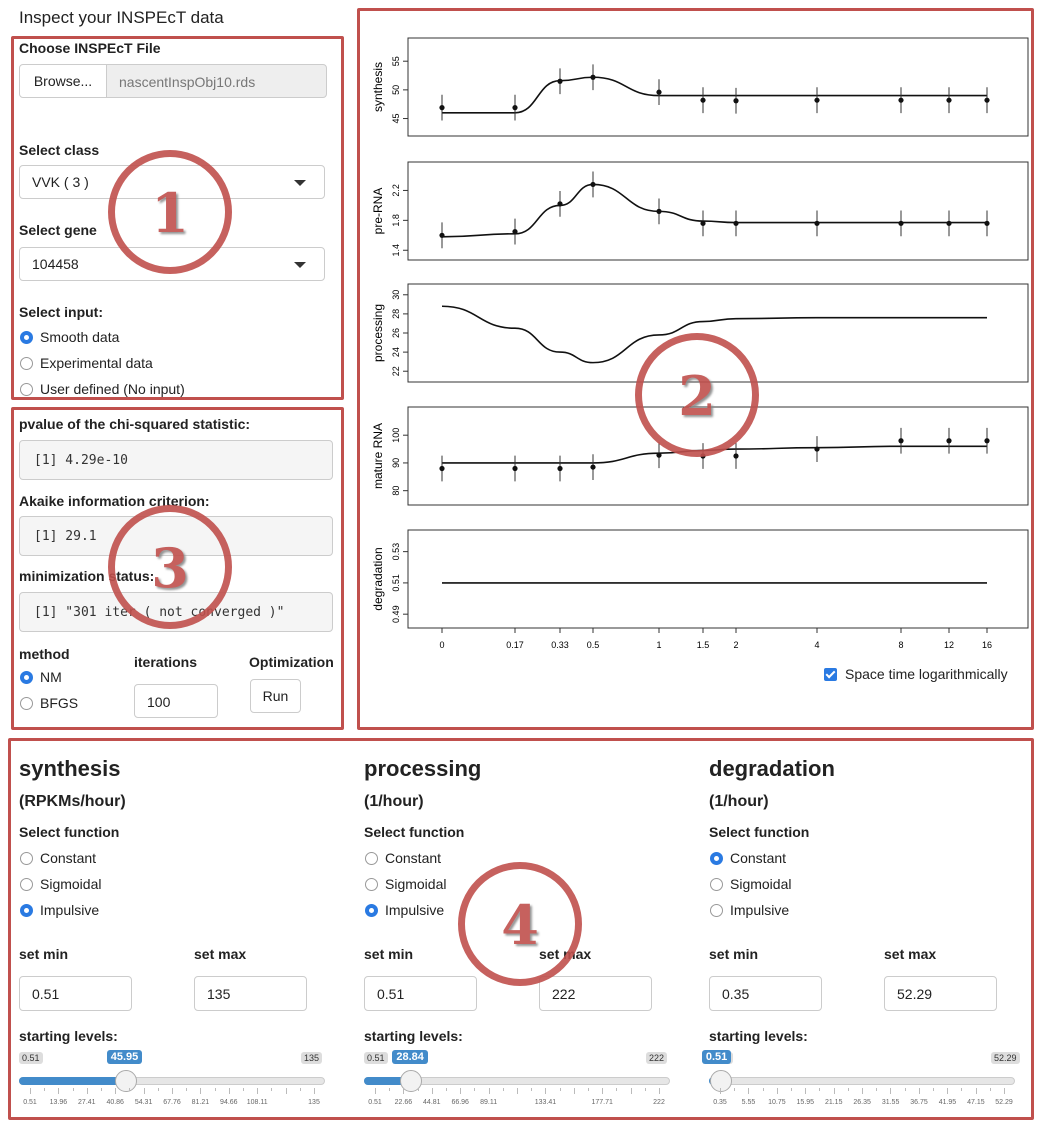  Describe the element at coordinates (26, 337) in the screenshot. I see `radio-smooth-data` at that location.